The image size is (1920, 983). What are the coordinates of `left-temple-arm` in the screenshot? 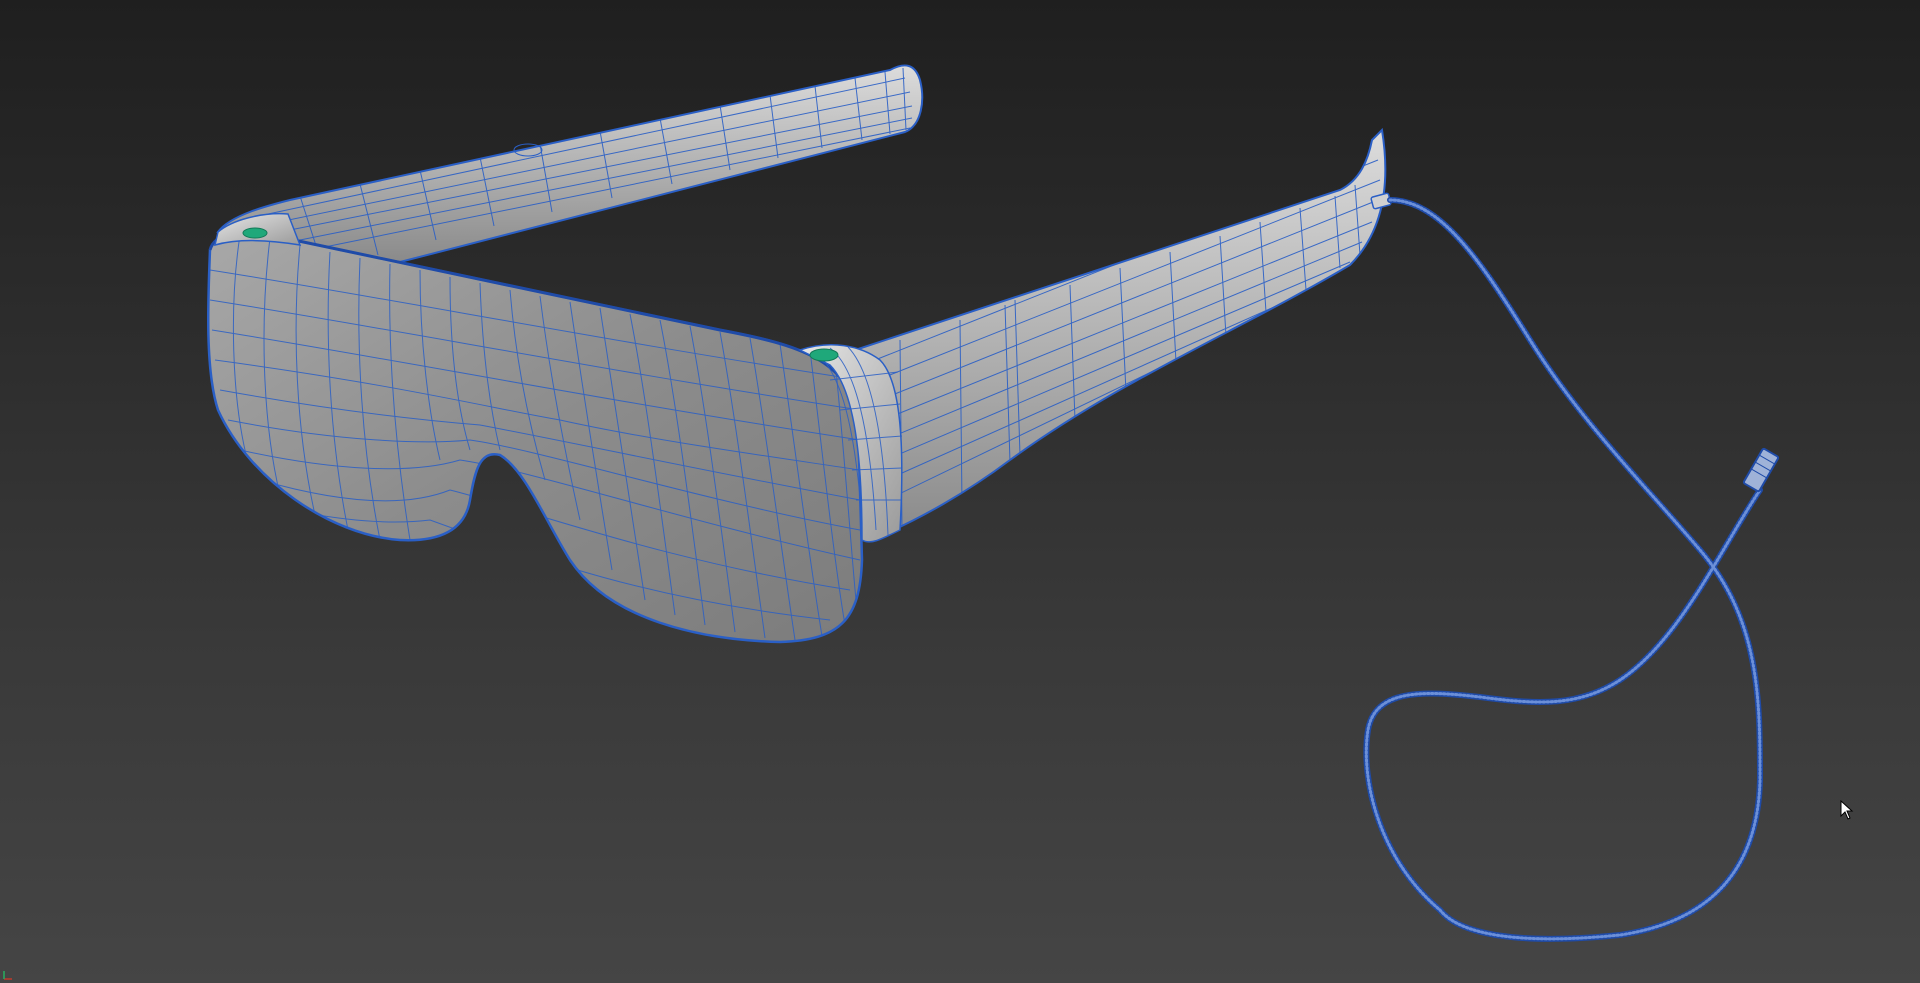 It's located at (570, 164).